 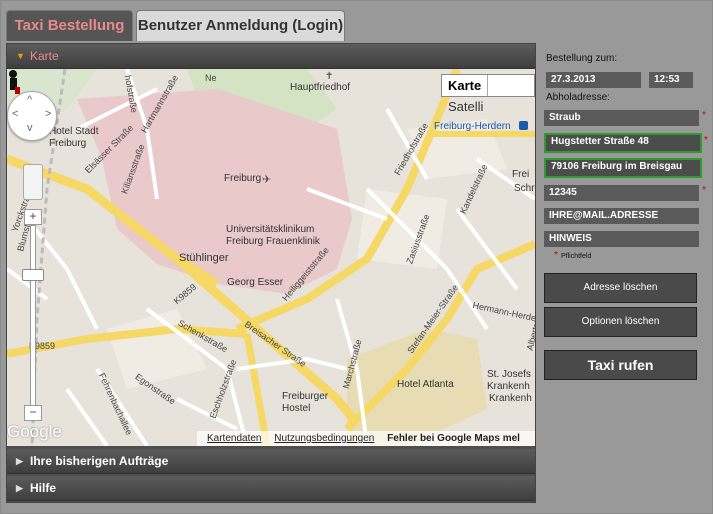 What do you see at coordinates (33, 275) in the screenshot?
I see `zoom-slider-handle` at bounding box center [33, 275].